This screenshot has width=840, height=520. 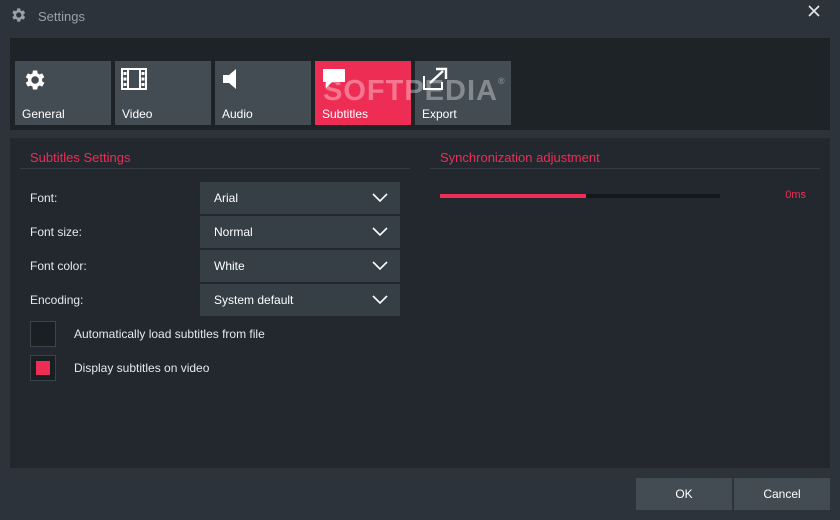 I want to click on film-icon, so click(x=134, y=79).